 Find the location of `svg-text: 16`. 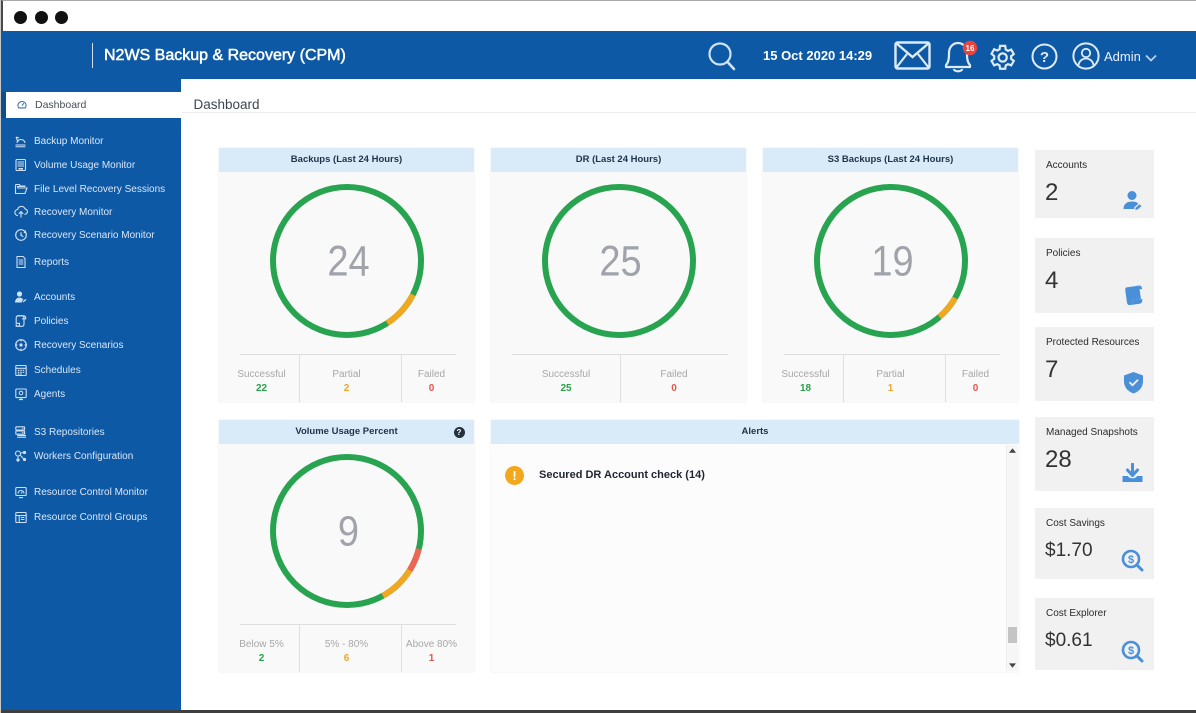

svg-text: 16 is located at coordinates (970, 48).